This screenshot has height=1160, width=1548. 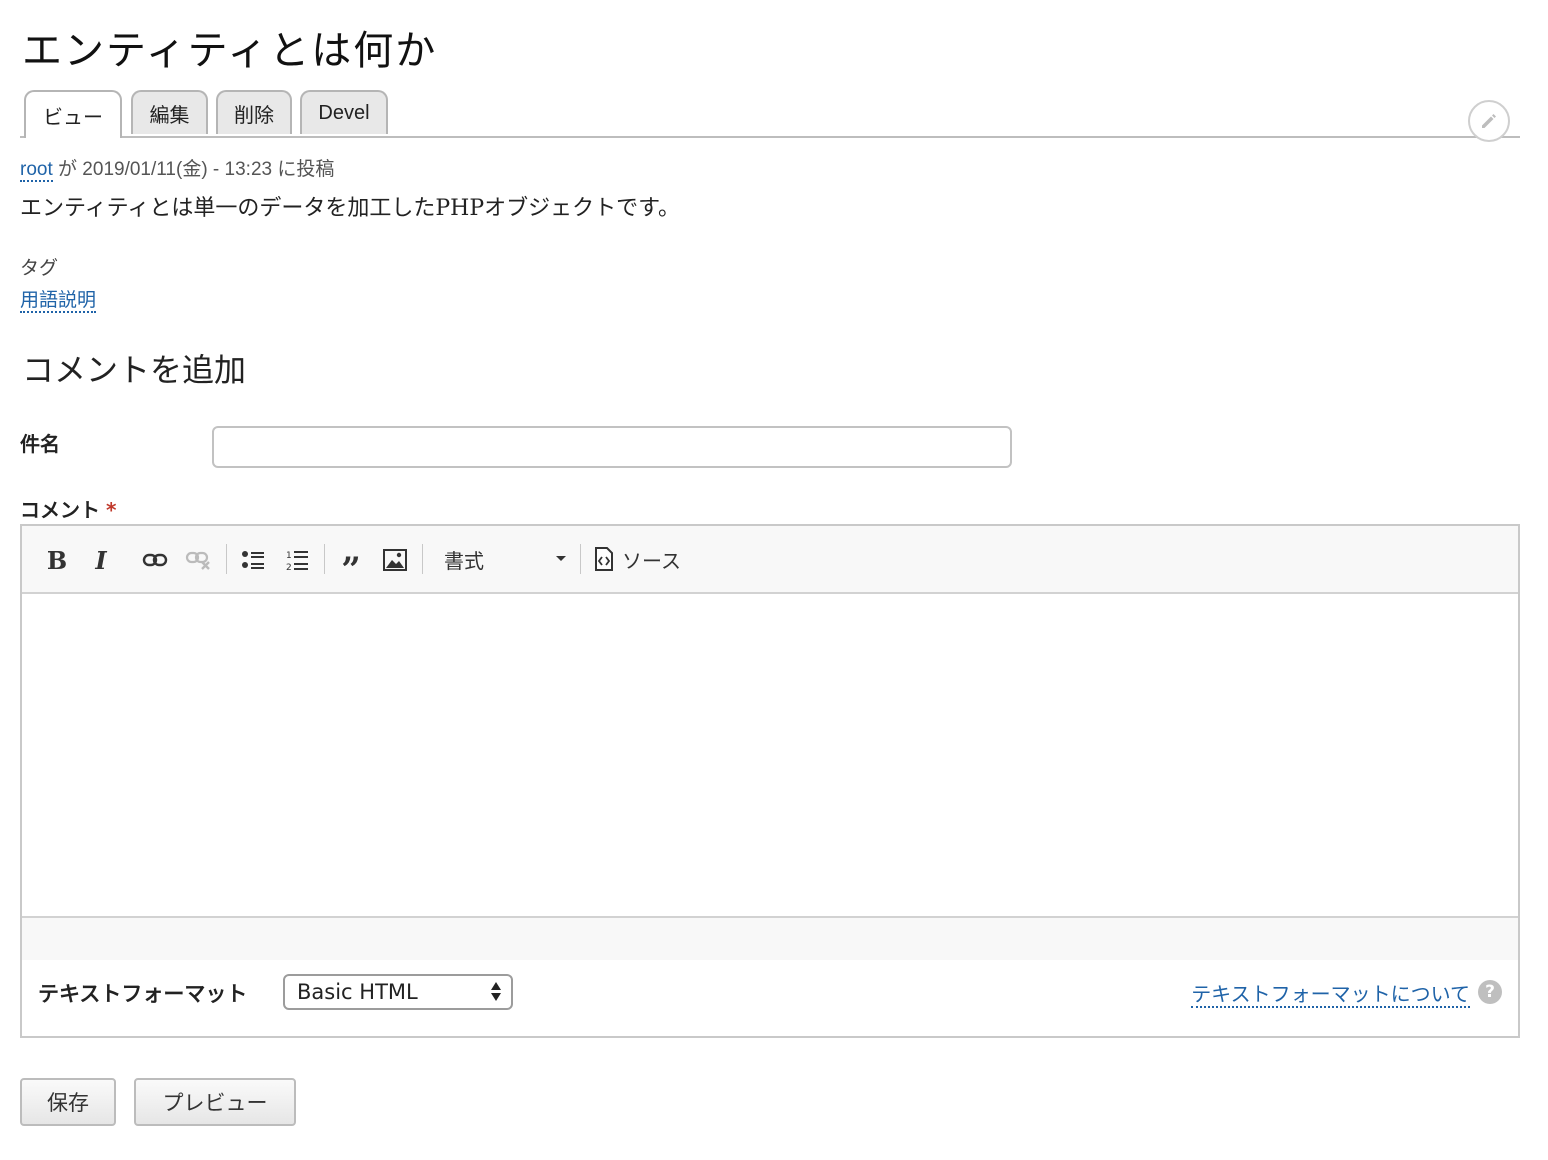 I want to click on subject-label: 件名, so click(x=40, y=444).